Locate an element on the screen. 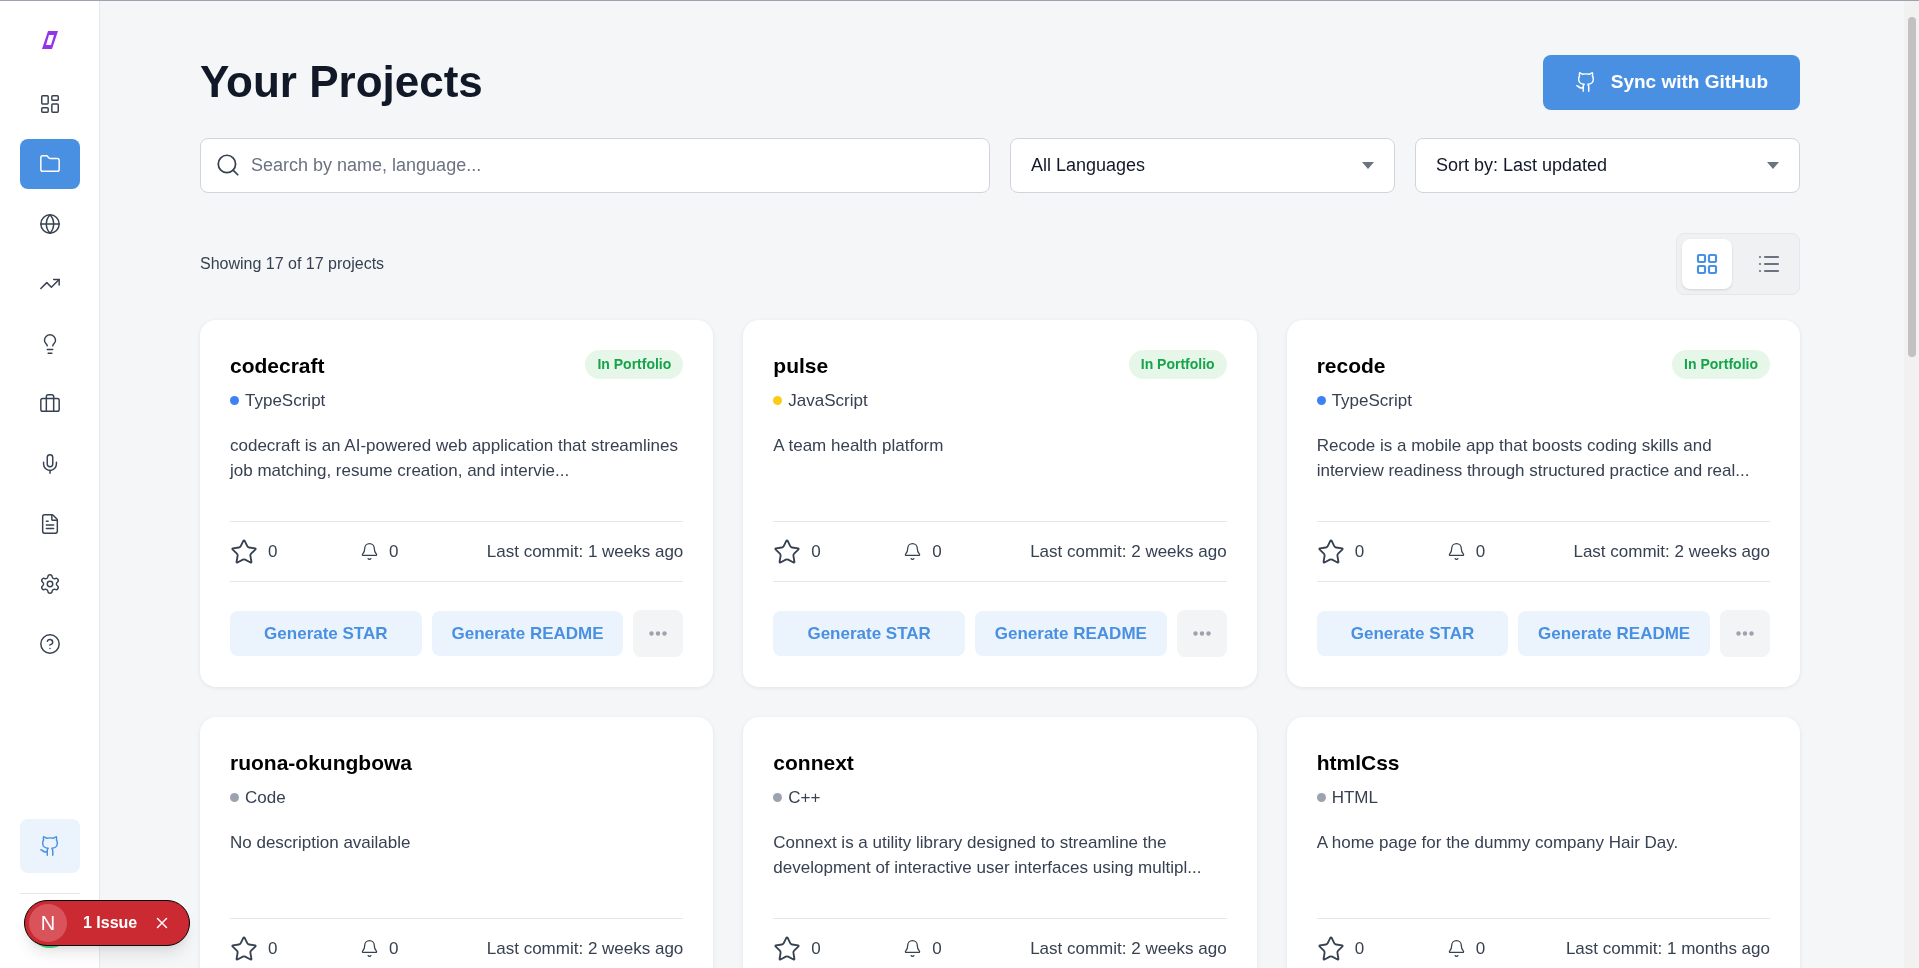 The image size is (1919, 968). project-card is located at coordinates (1543, 503).